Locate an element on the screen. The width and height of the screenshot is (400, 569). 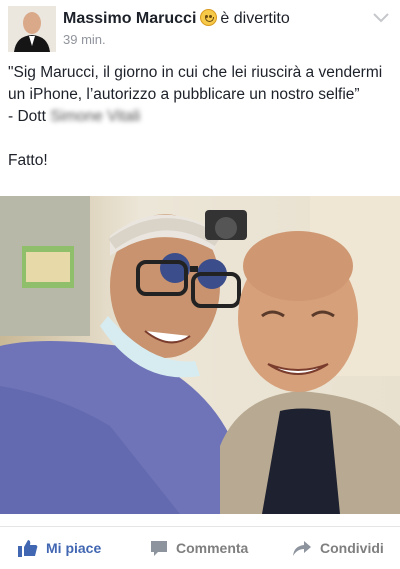
post-header: Massimo Marucci è divertito 39 min. is located at coordinates (200, 28).